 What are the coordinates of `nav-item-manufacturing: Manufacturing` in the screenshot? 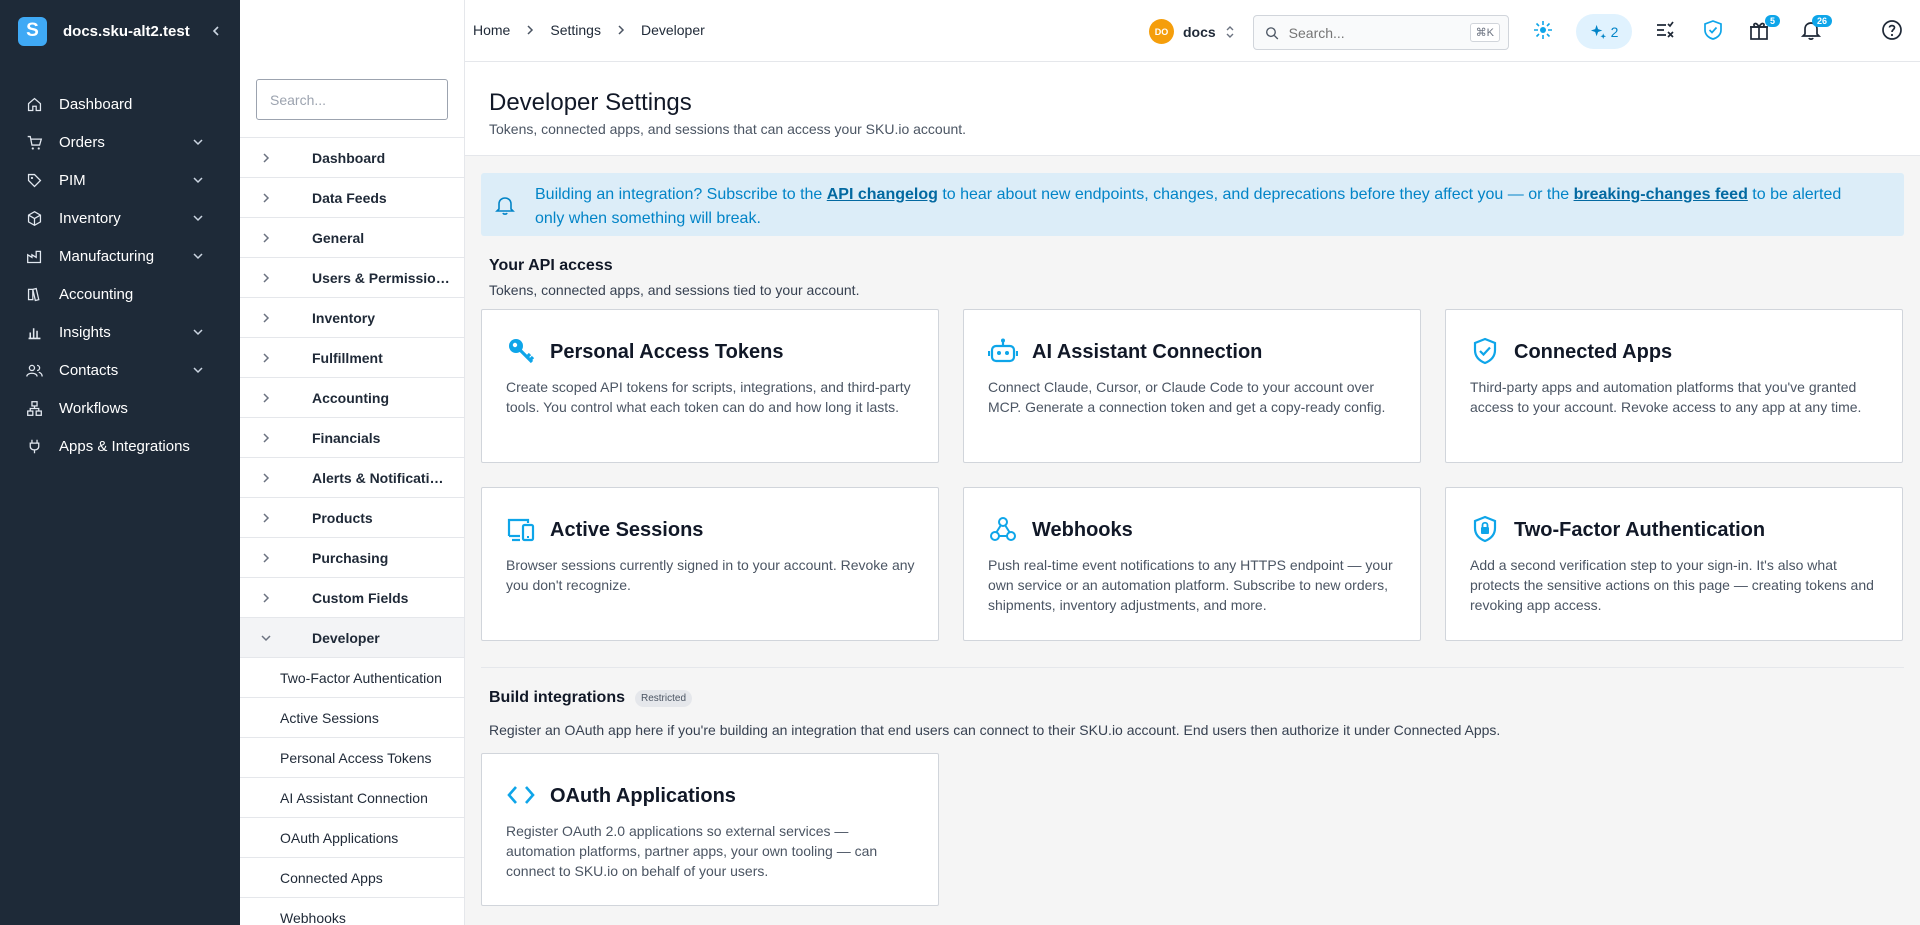 It's located at (120, 256).